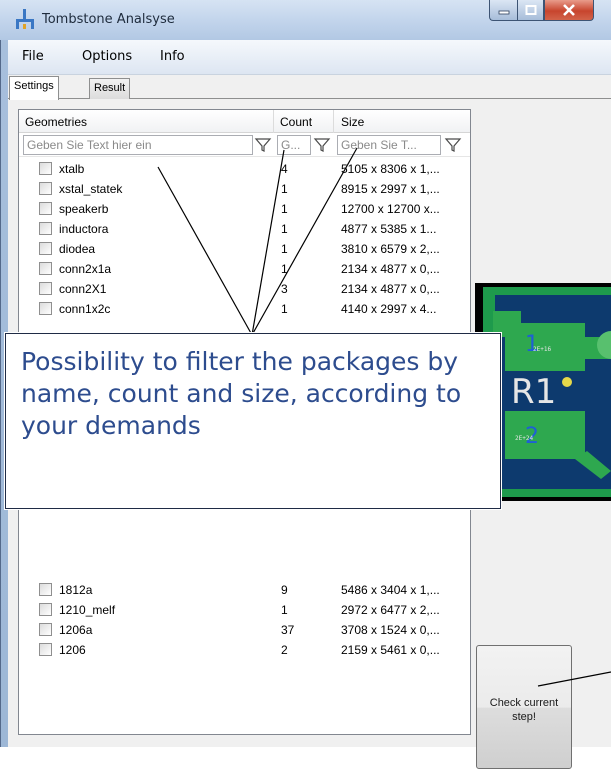  Describe the element at coordinates (84, 209) in the screenshot. I see `geometry-name: speakerb` at that location.